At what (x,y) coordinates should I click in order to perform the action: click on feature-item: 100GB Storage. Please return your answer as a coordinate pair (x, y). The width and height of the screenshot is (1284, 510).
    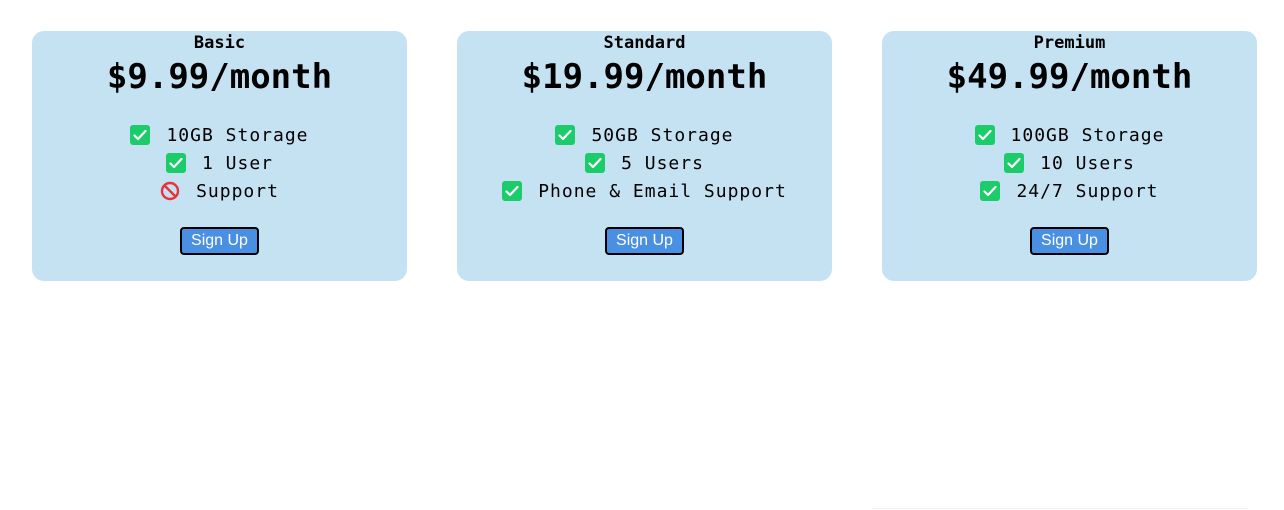
    Looking at the image, I should click on (1069, 135).